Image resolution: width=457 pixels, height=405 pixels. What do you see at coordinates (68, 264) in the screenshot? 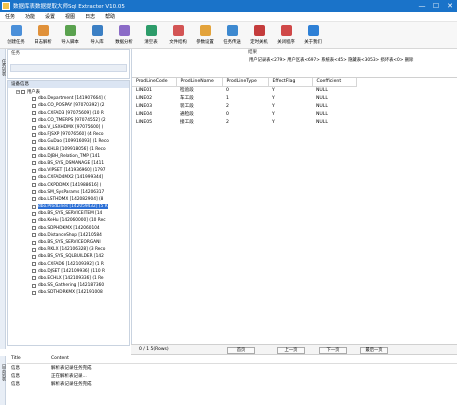
I see `tree-item: dbo.CXFAD6 [142109392] (1 R` at bounding box center [68, 264].